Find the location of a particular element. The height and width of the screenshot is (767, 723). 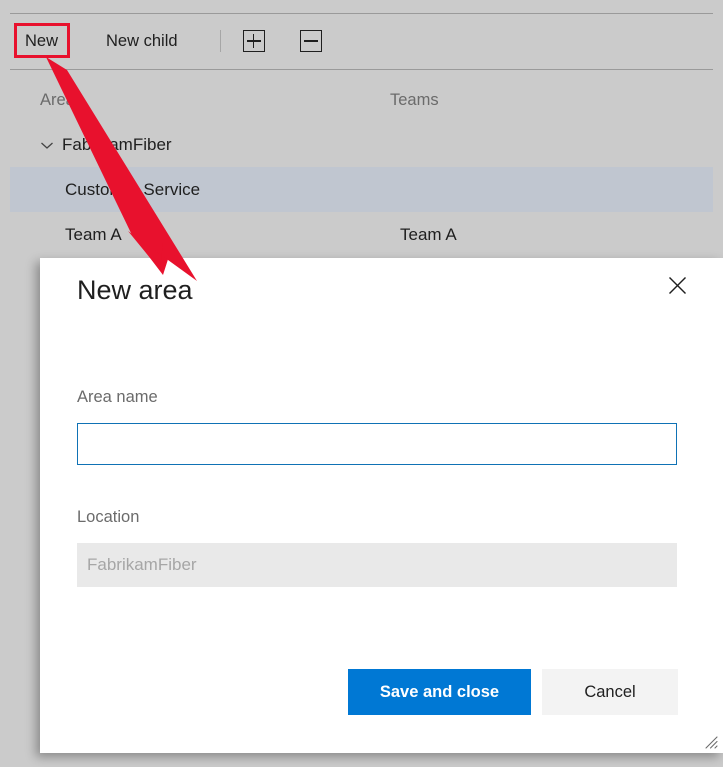

toolbar-separator is located at coordinates (220, 41).